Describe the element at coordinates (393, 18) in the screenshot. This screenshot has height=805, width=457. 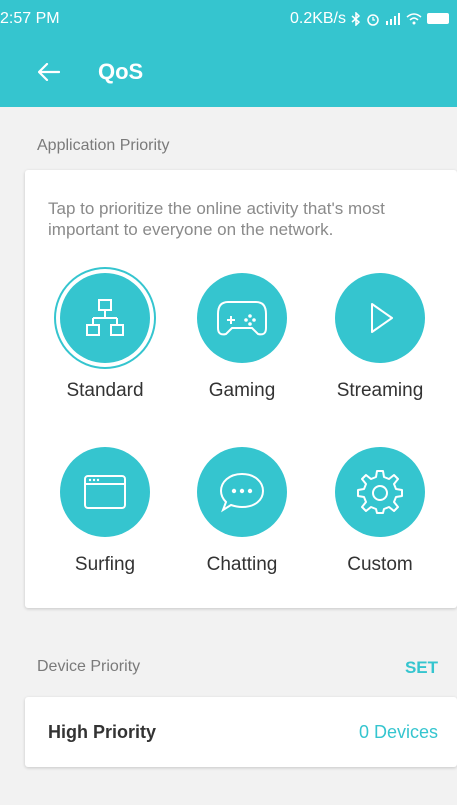
I see `signal-icon` at that location.